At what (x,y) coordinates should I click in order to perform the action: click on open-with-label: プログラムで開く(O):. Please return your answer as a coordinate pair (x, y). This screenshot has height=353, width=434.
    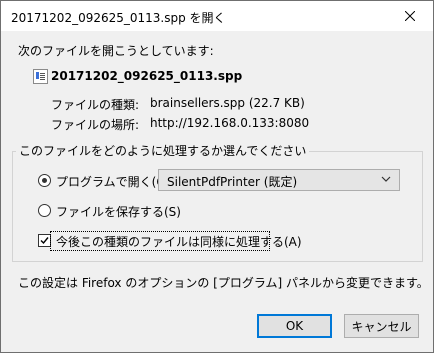
    Looking at the image, I should click on (115, 181).